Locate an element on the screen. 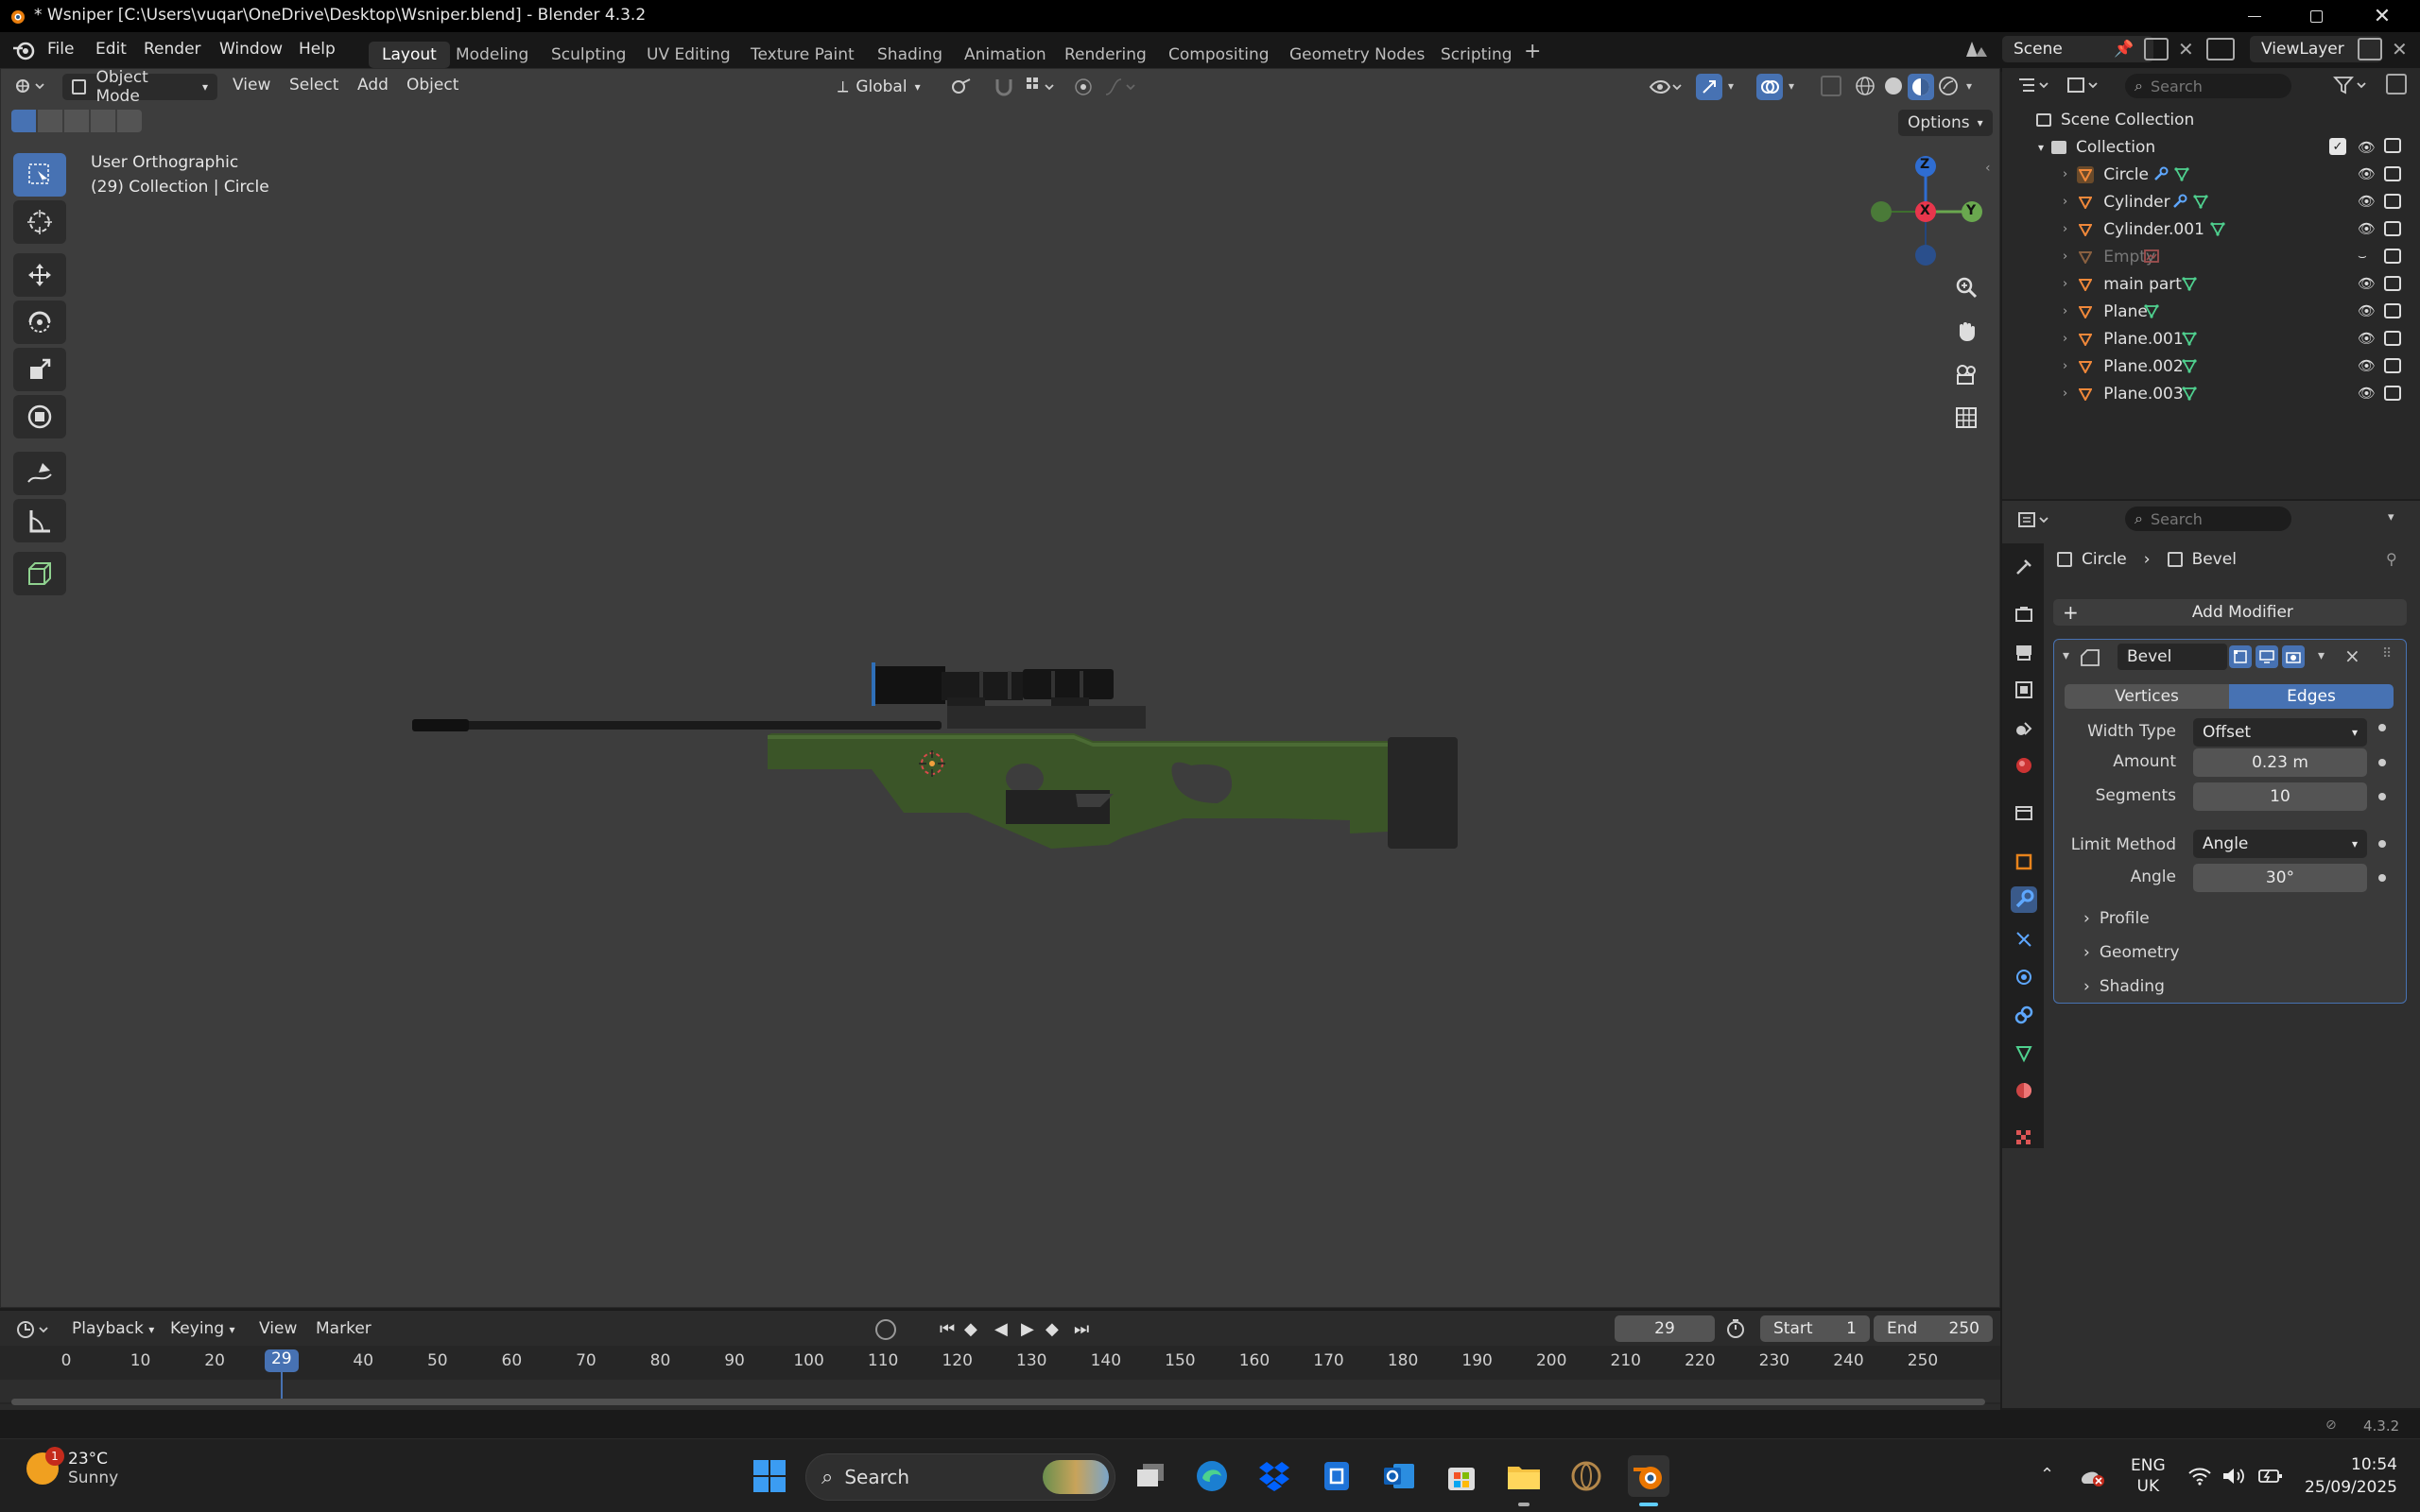 Image resolution: width=2420 pixels, height=1512 pixels. view-layer-tab-icon is located at coordinates (2024, 690).